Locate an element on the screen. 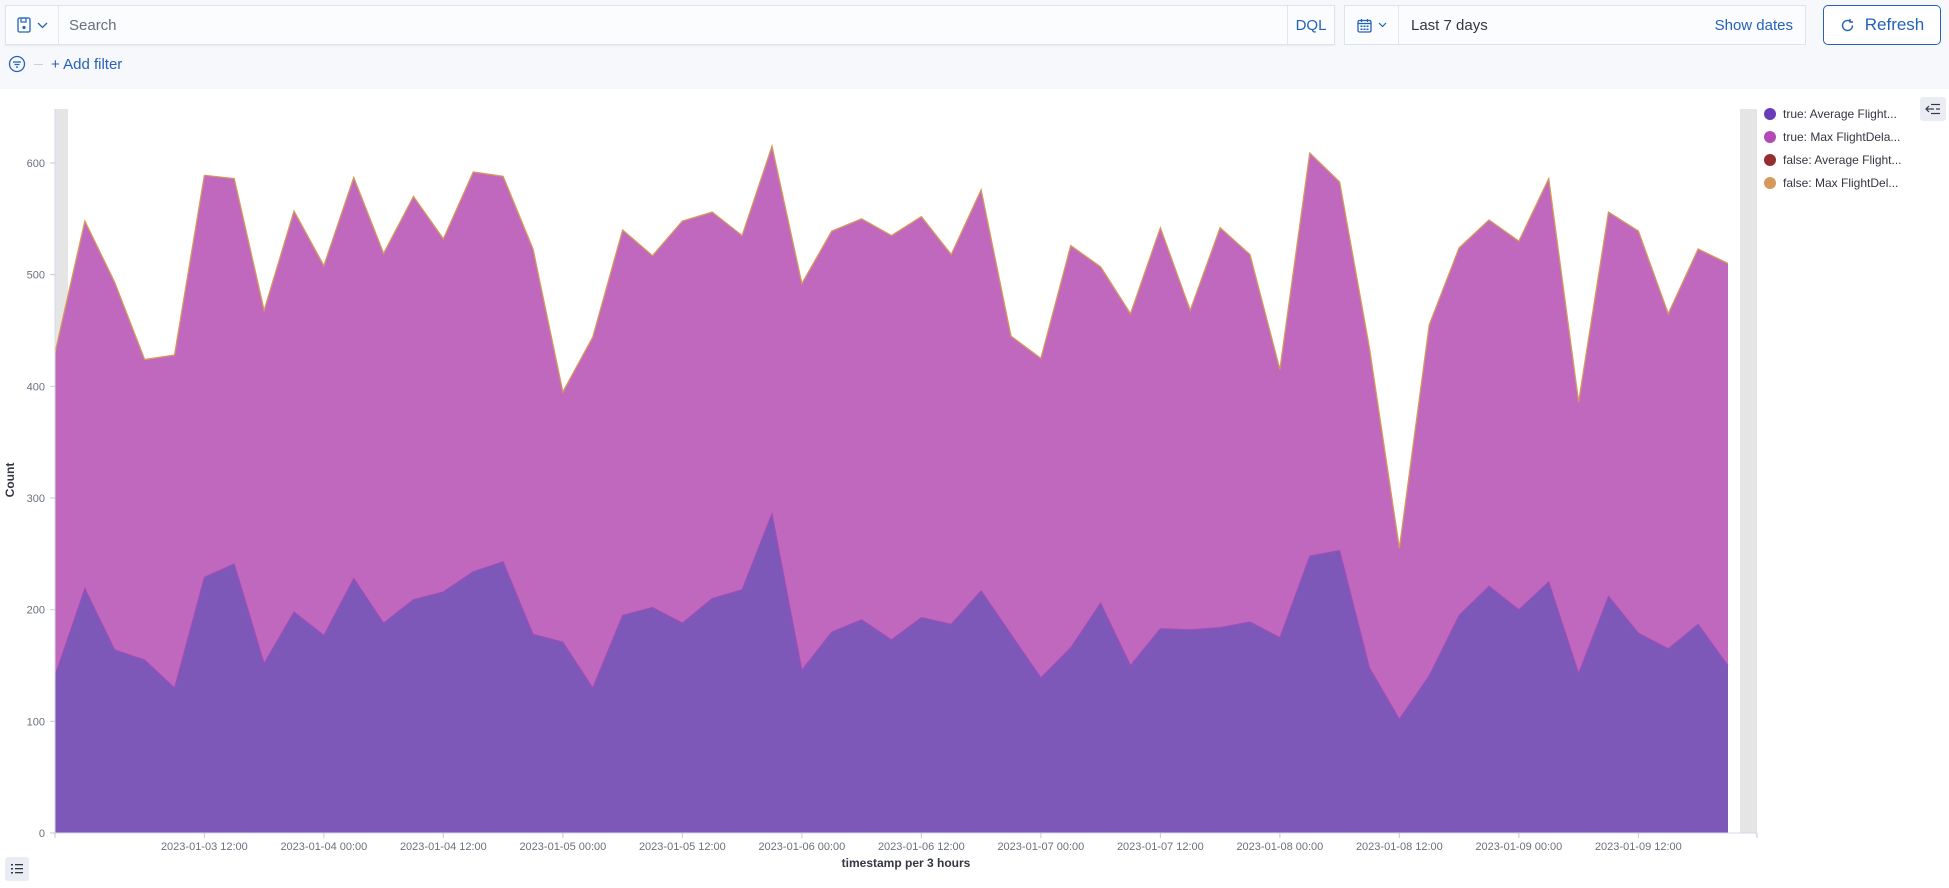 This screenshot has height=888, width=1949. x-tick-label: 2023-01-08 00:00 is located at coordinates (1279, 847).